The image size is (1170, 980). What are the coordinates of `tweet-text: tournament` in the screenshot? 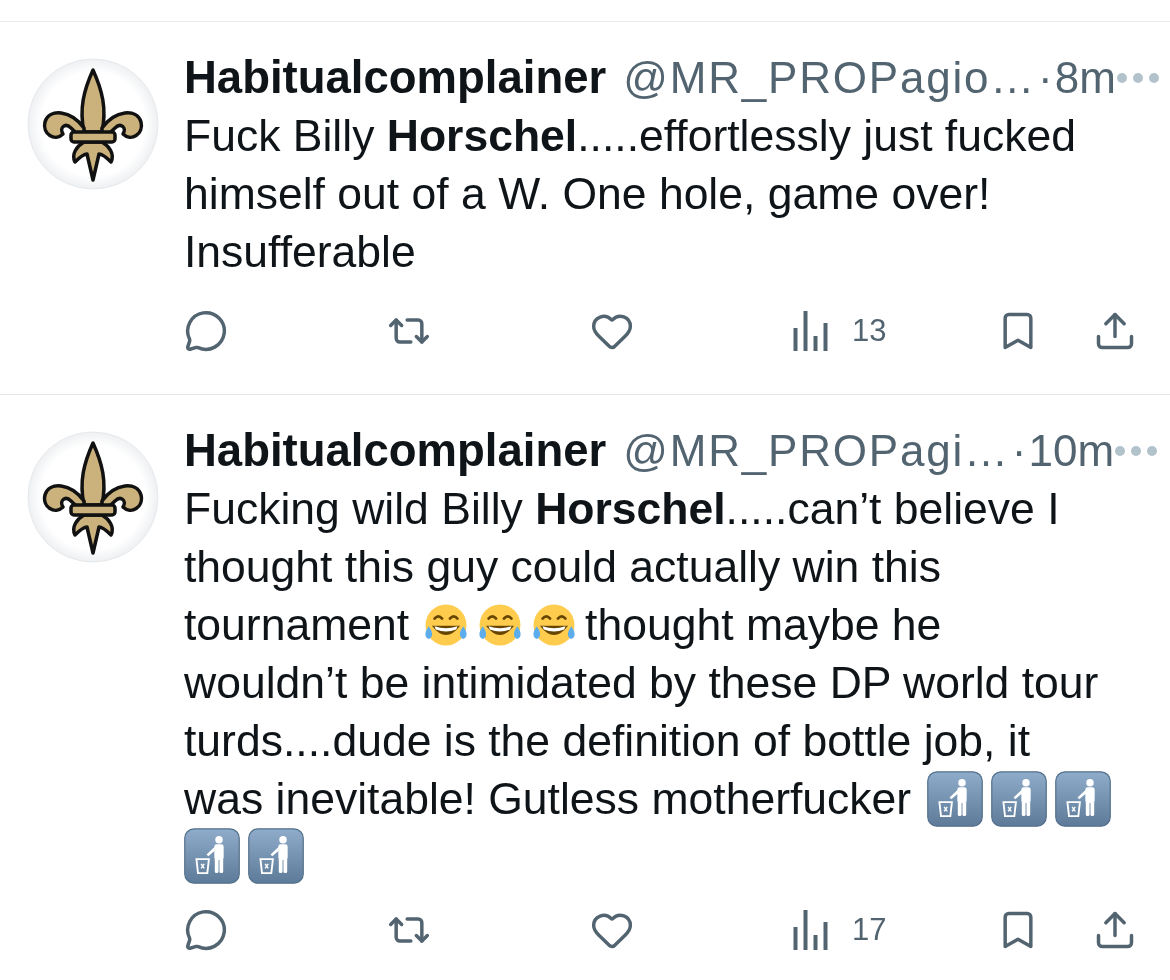 It's located at (297, 625).